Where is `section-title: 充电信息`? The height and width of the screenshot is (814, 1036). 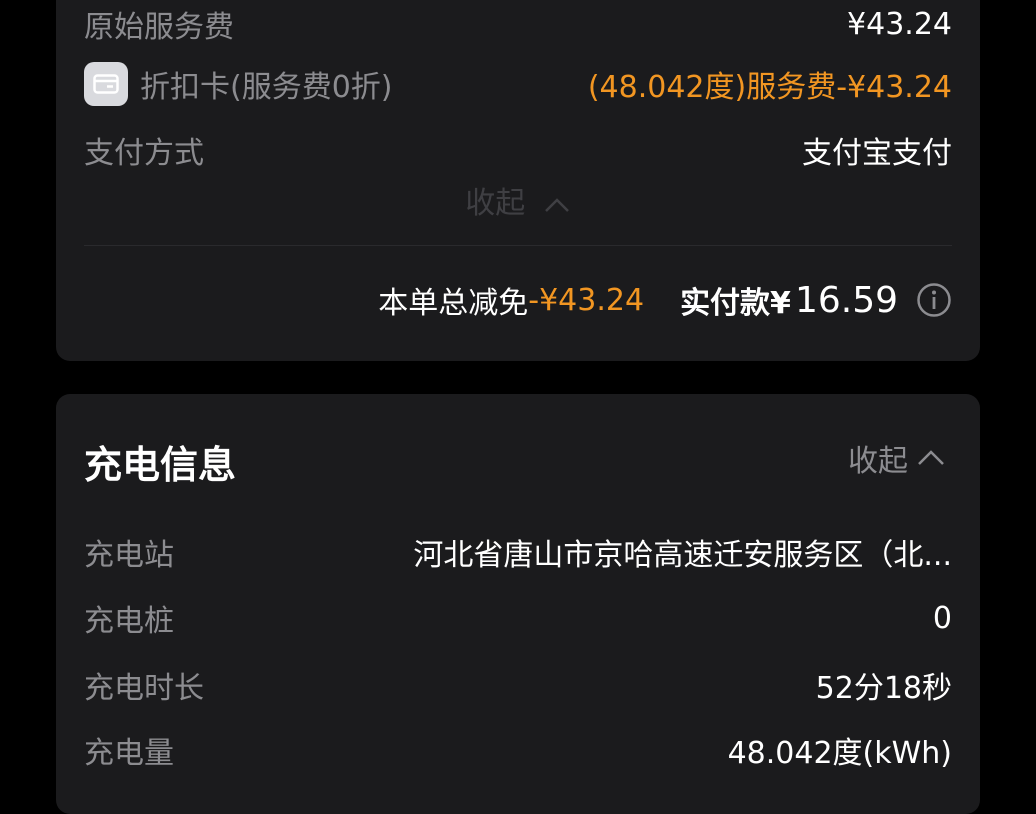 section-title: 充电信息 is located at coordinates (160, 465).